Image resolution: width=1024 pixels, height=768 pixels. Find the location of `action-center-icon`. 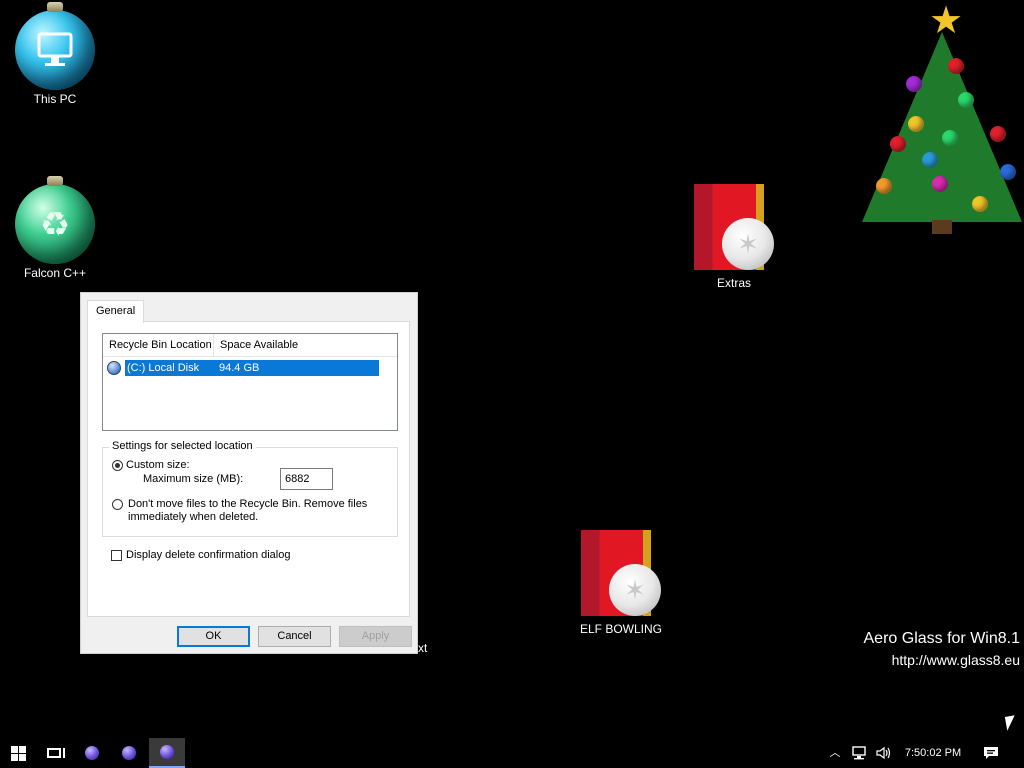

action-center-icon is located at coordinates (991, 753).